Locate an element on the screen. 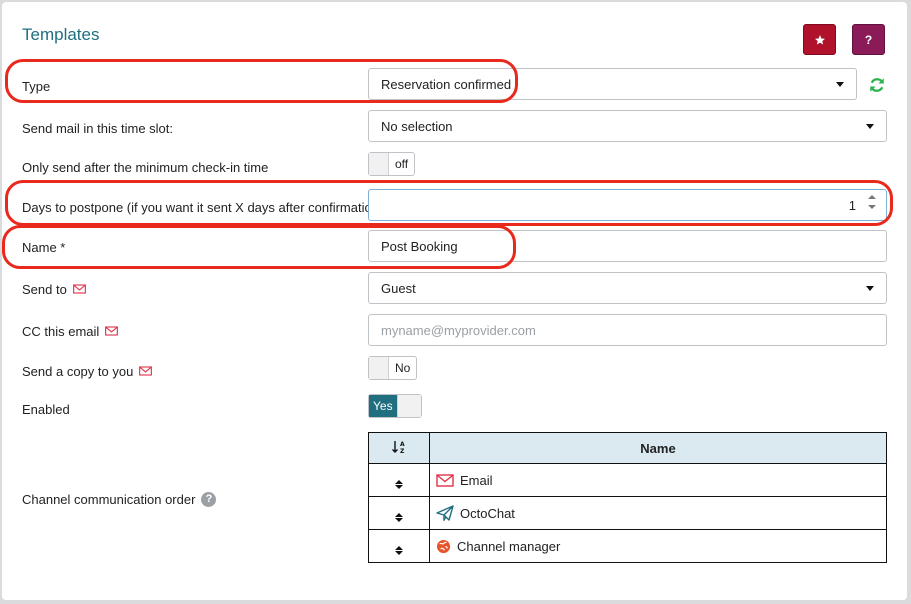 This screenshot has width=911, height=604. channel-name-cell: OctoChat is located at coordinates (658, 513).